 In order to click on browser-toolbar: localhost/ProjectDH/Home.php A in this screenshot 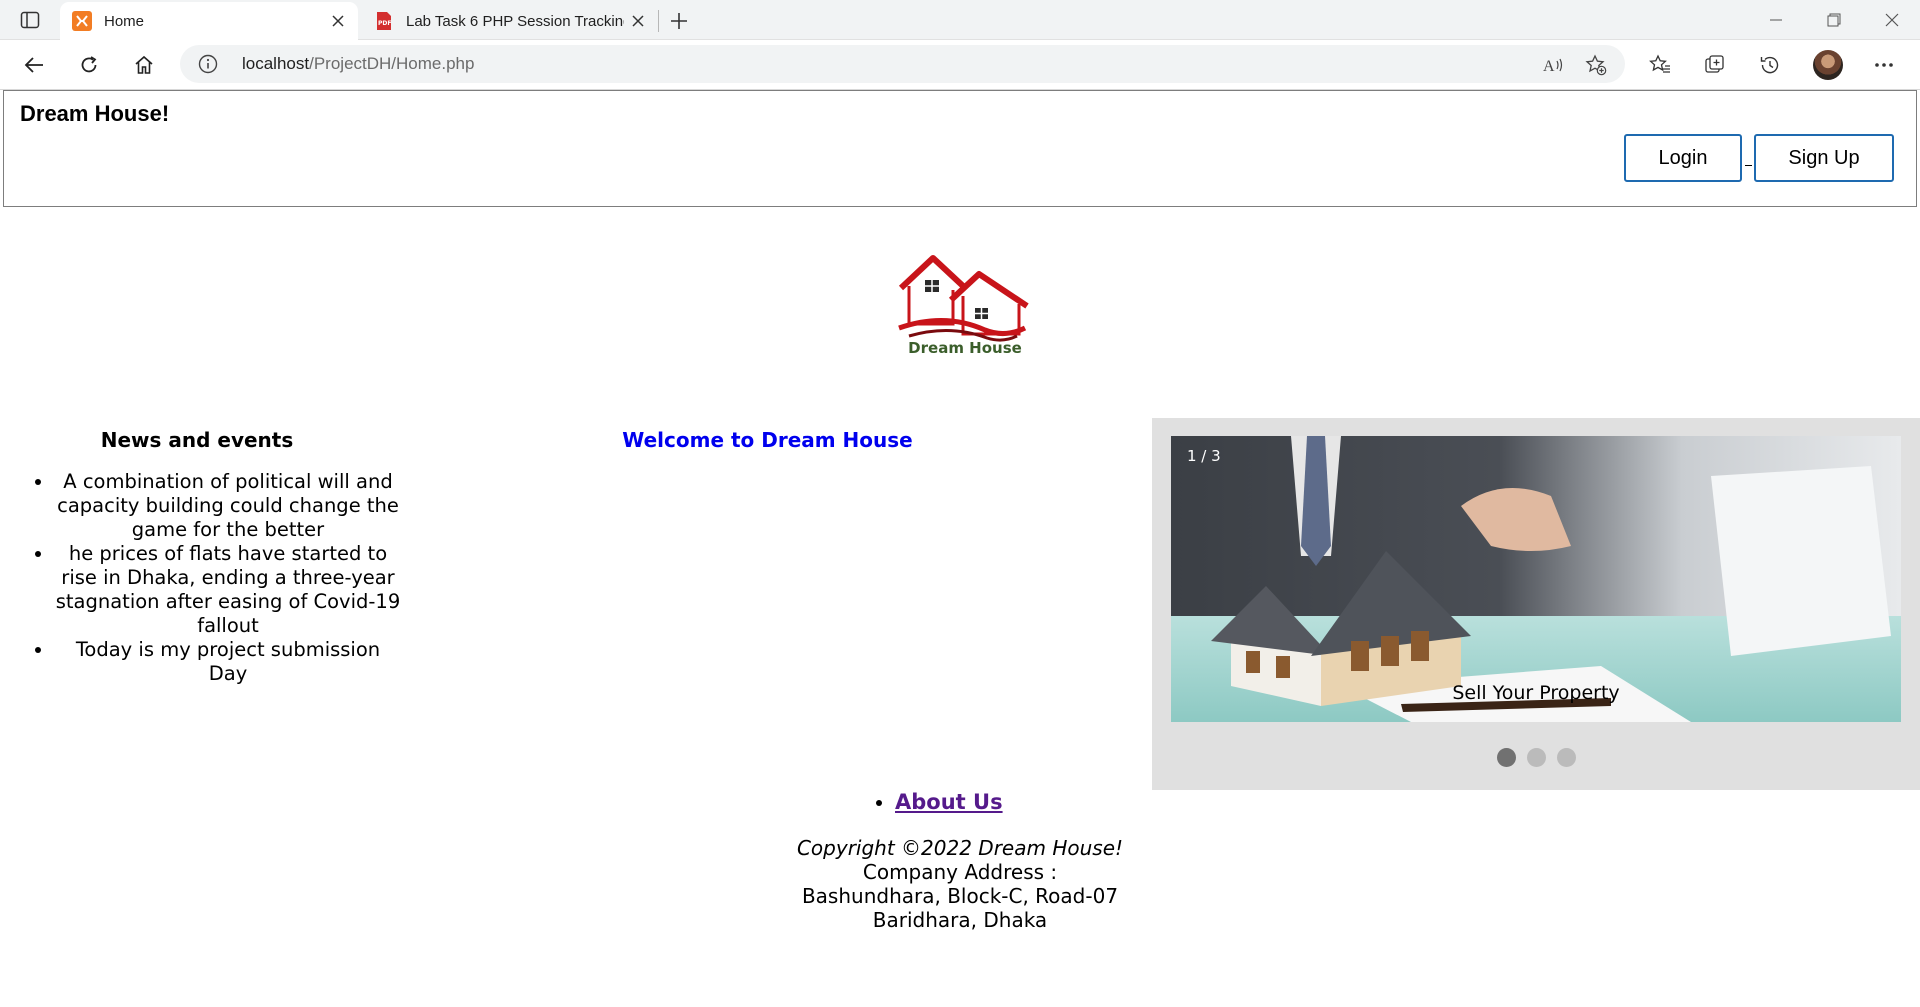, I will do `click(960, 65)`.